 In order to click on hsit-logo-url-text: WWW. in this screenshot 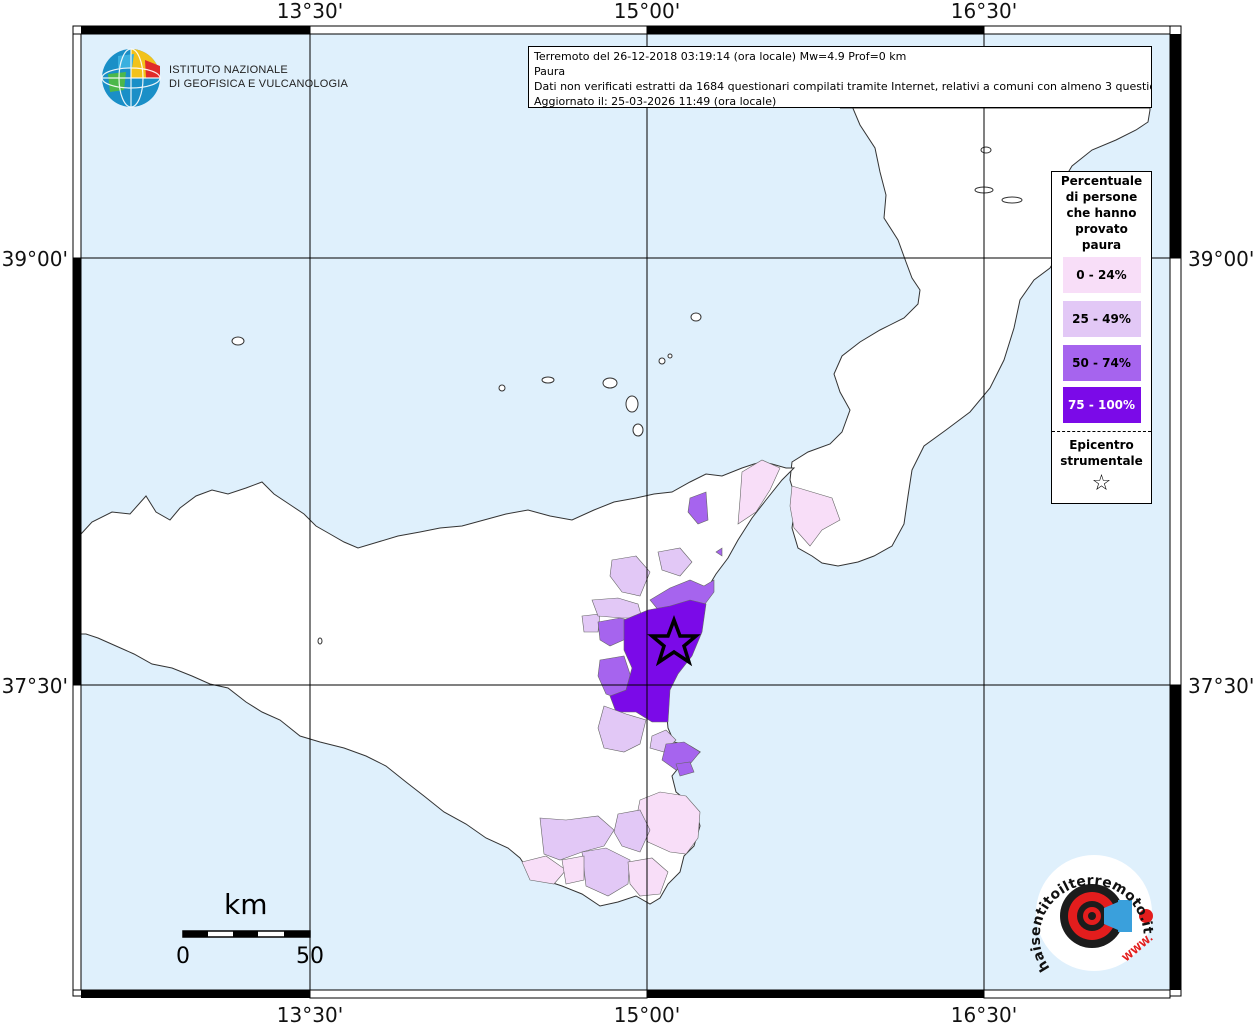, I will do `click(1138, 949)`.